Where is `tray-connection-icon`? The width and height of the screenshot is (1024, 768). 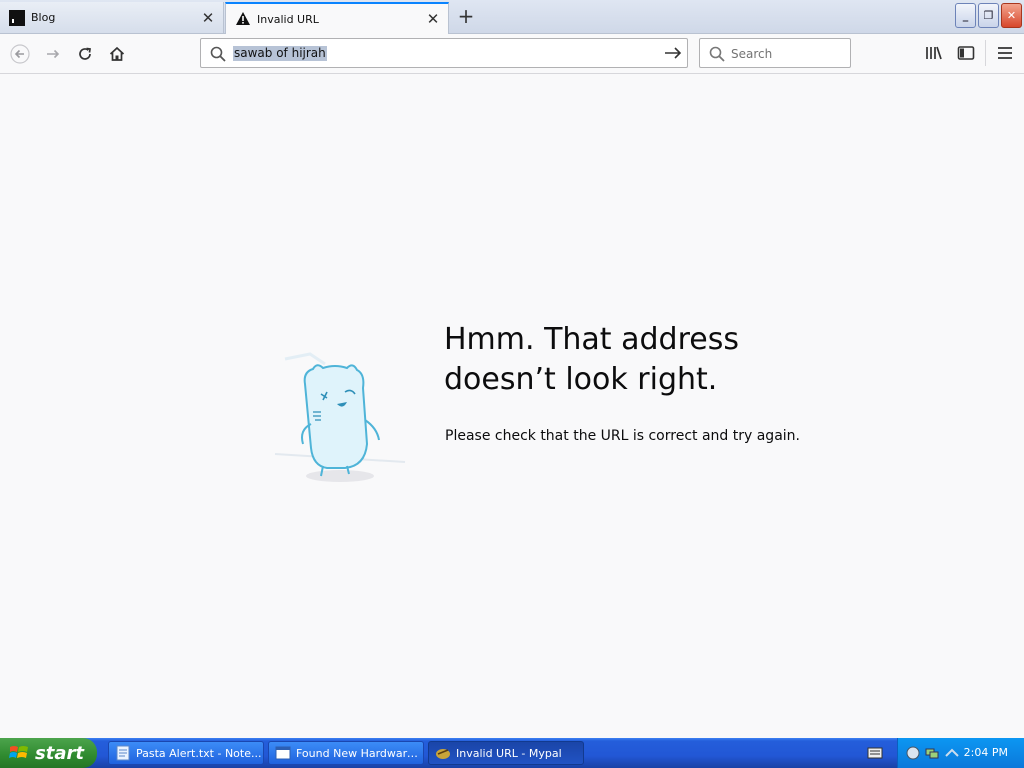
tray-connection-icon is located at coordinates (952, 753).